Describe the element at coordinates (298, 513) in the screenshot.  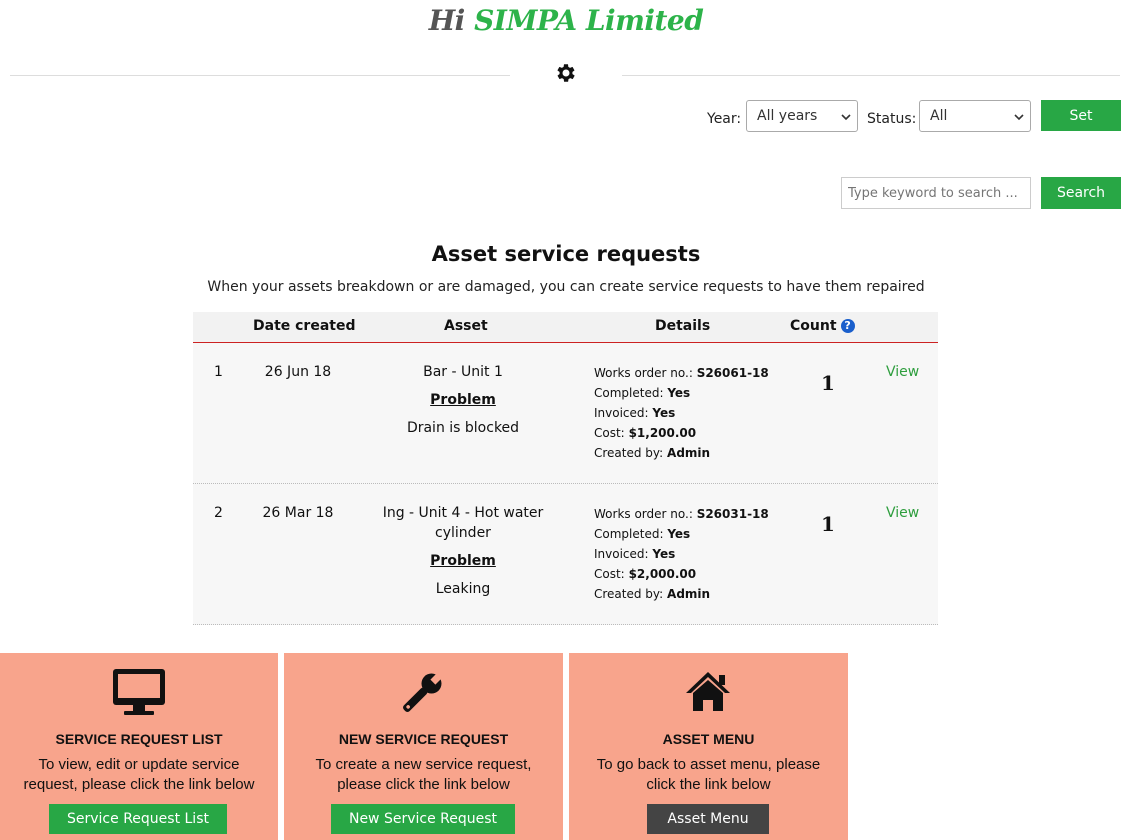
I see `row-date: 26 Mar 18` at that location.